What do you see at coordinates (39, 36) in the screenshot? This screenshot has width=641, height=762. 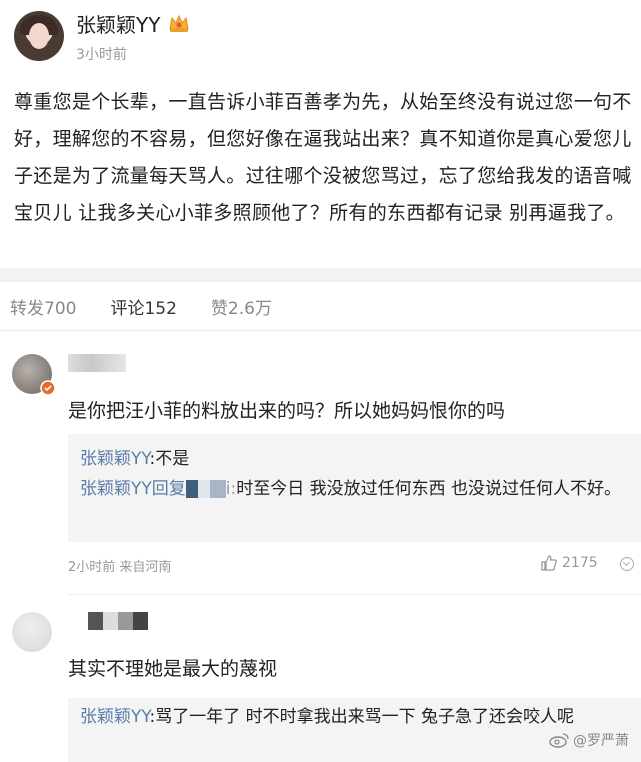 I see `user-avatar` at bounding box center [39, 36].